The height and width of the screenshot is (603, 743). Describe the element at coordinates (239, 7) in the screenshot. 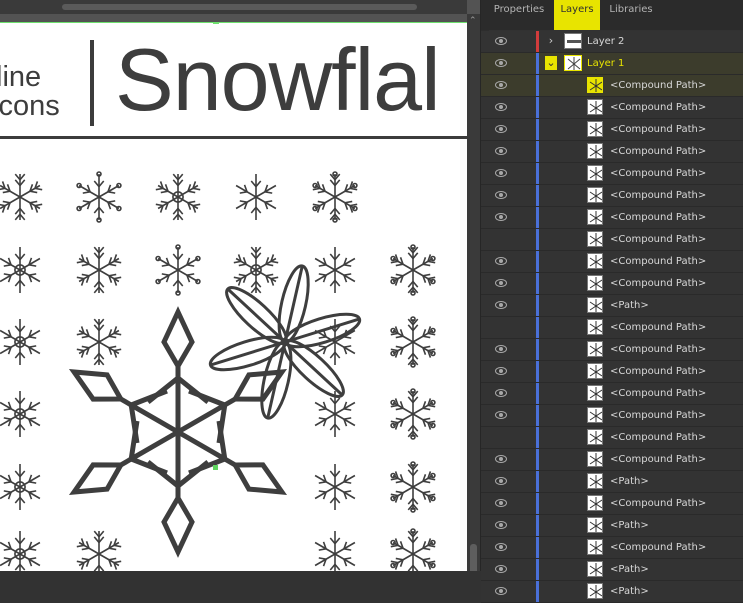

I see `horizontal-scroll-thumb` at that location.